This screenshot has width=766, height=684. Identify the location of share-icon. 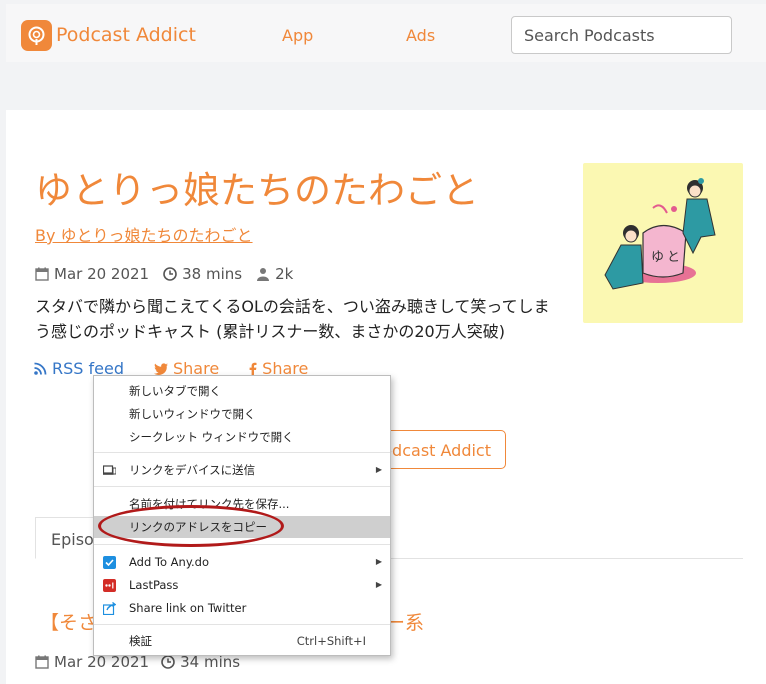
(109, 608).